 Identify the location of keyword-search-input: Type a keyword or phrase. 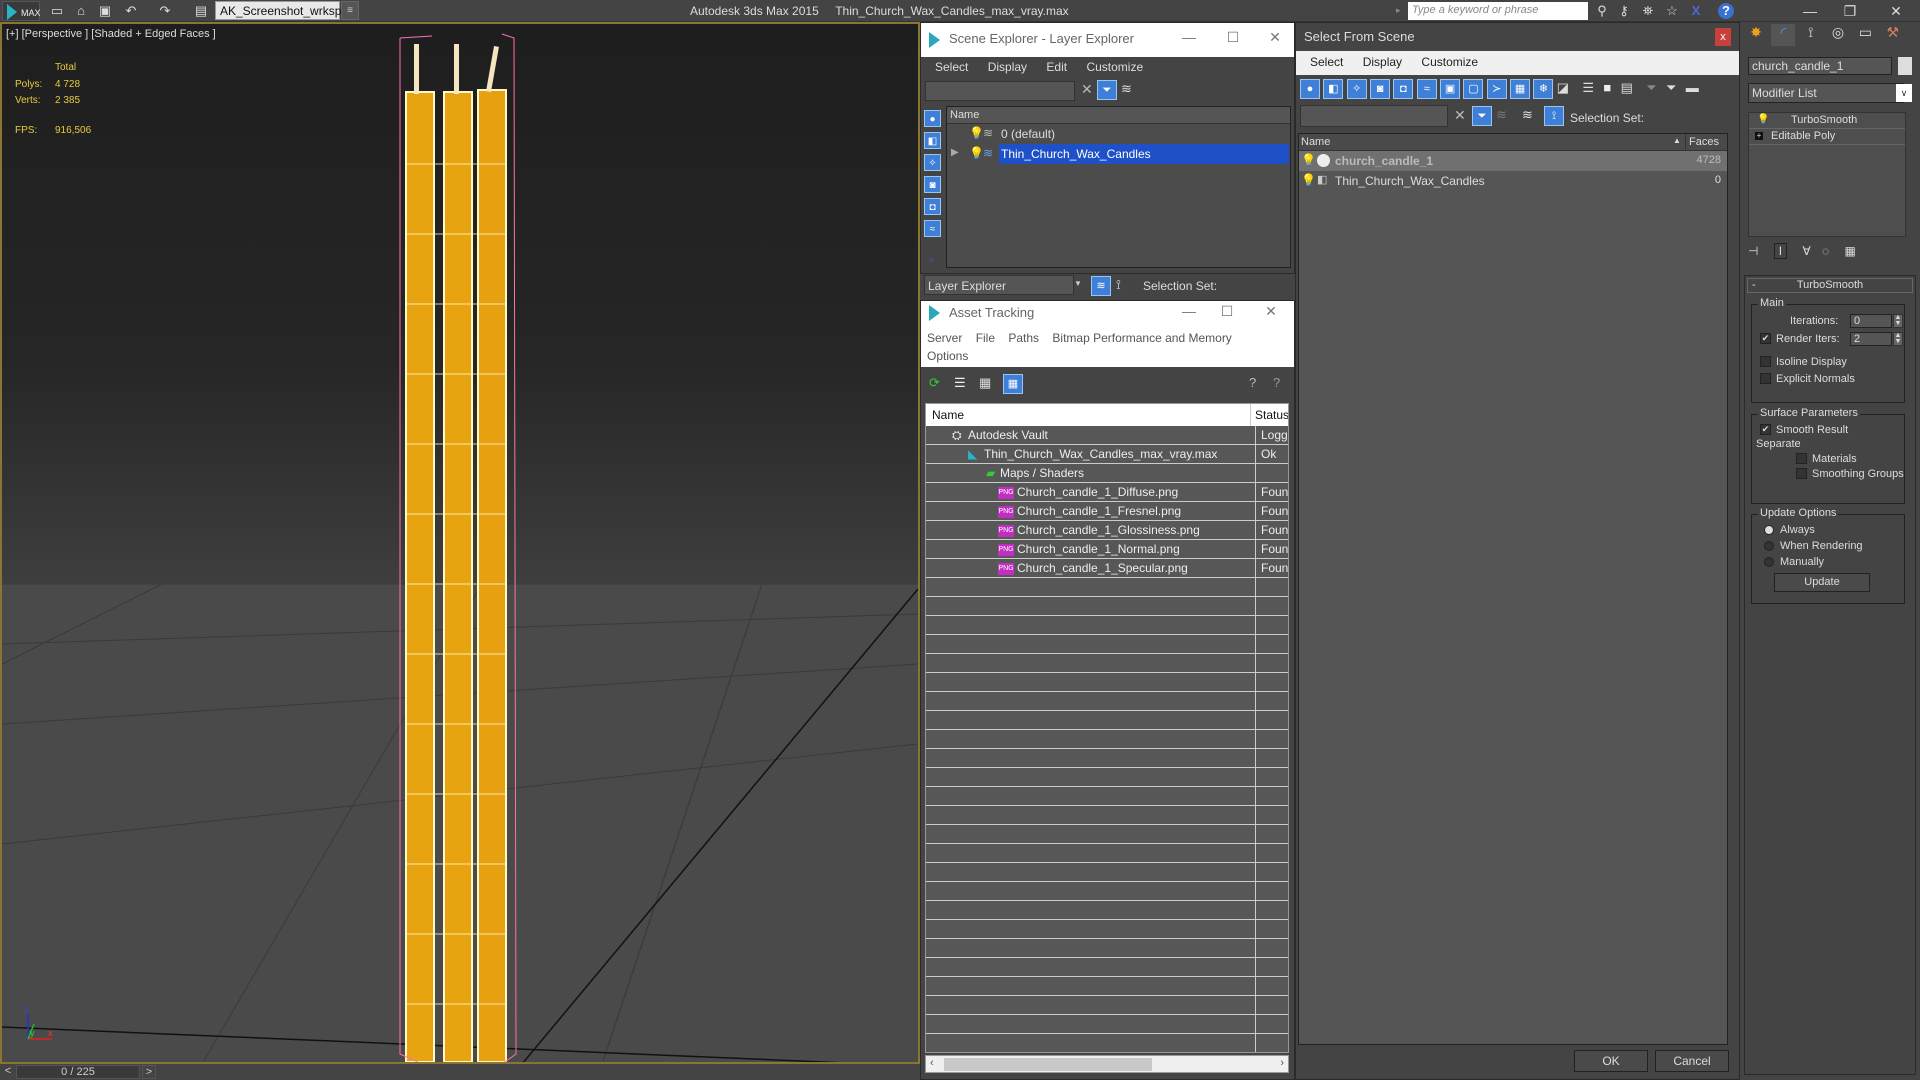
(1498, 11).